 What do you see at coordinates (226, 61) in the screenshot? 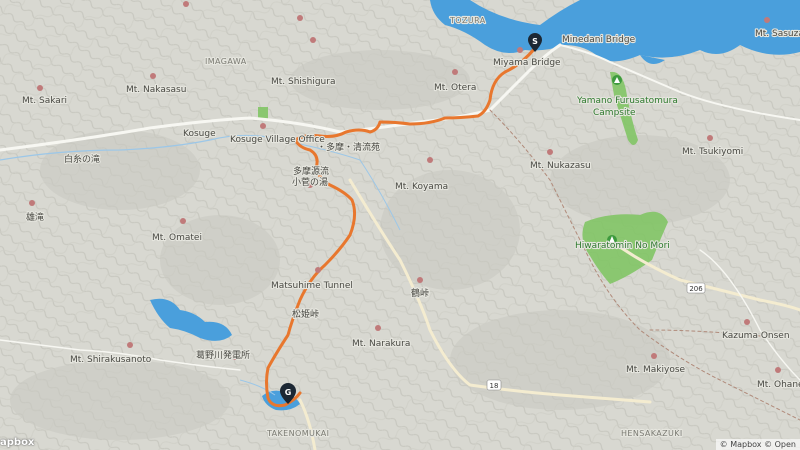
I see `svg-text: IMAGAWA` at bounding box center [226, 61].